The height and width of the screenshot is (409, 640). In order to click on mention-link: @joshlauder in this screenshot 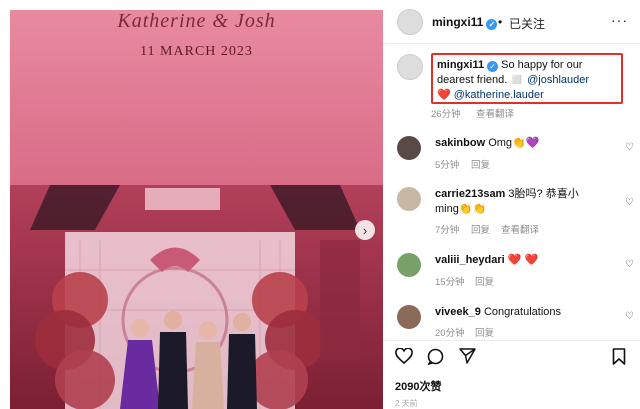, I will do `click(558, 80)`.